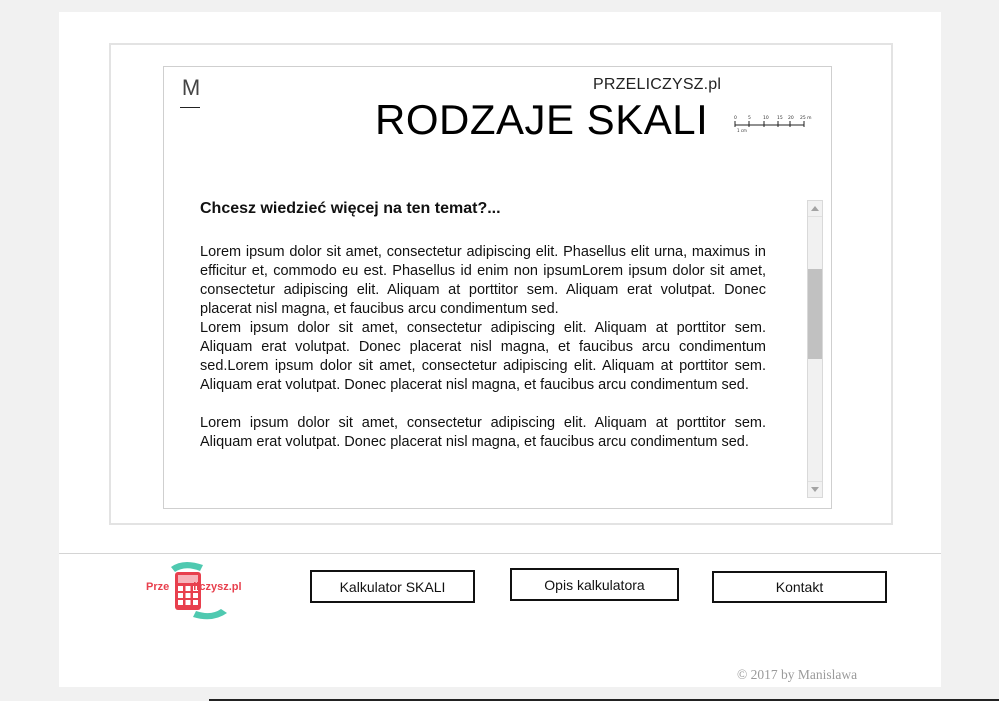 The width and height of the screenshot is (999, 701). Describe the element at coordinates (190, 107) in the screenshot. I see `menu-underline` at that location.